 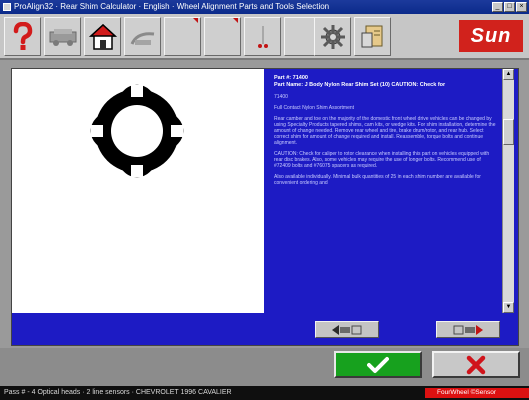 I want to click on home-button, so click(x=102, y=36).